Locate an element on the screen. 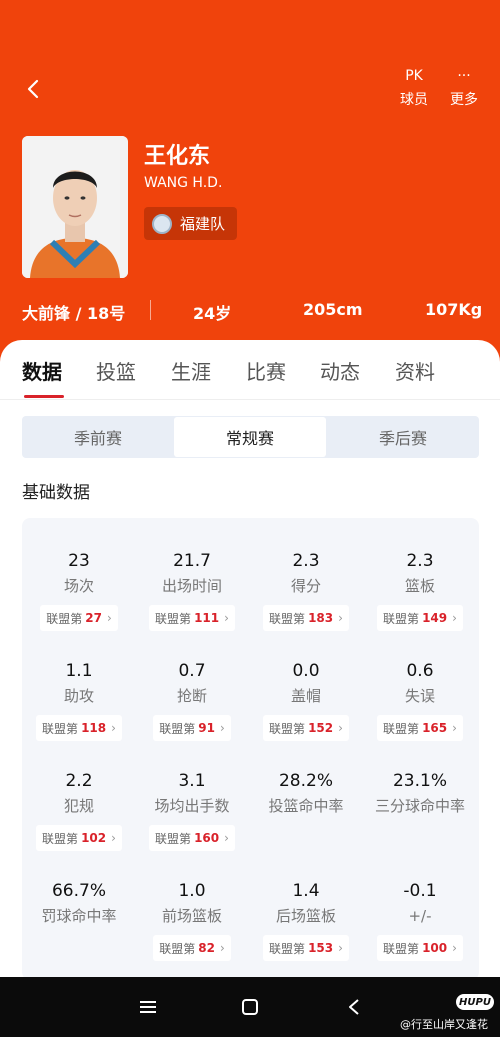  league-rank-chip: 联盟第 118 › is located at coordinates (79, 728).